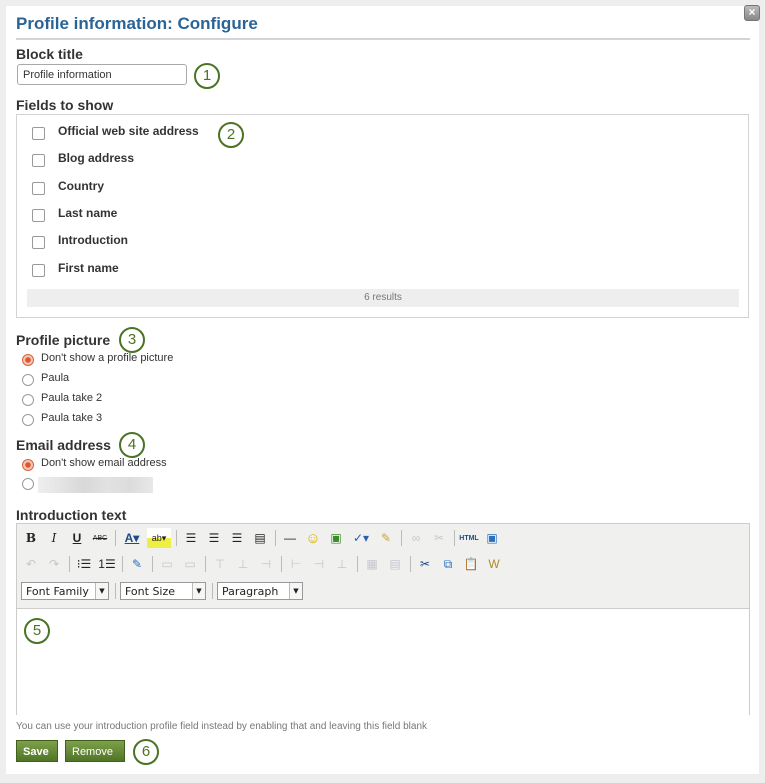 This screenshot has height=783, width=765. I want to click on callout-4: 4, so click(132, 445).